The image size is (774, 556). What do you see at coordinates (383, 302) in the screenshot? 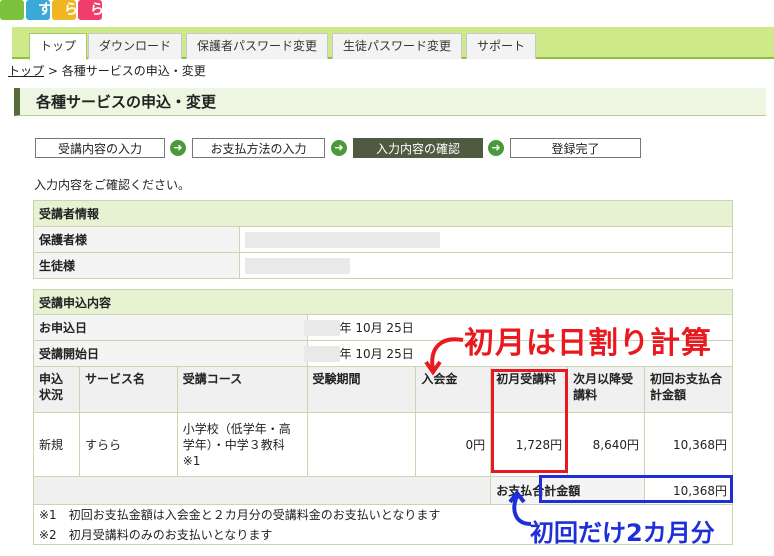
I see `section-header: 受講申込内容` at bounding box center [383, 302].